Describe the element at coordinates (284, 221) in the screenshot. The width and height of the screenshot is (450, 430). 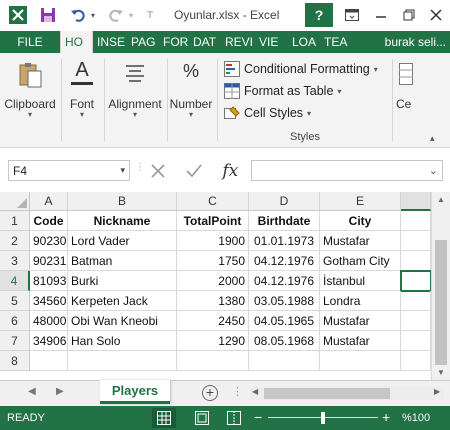
I see `cell-header: Birthdate` at that location.